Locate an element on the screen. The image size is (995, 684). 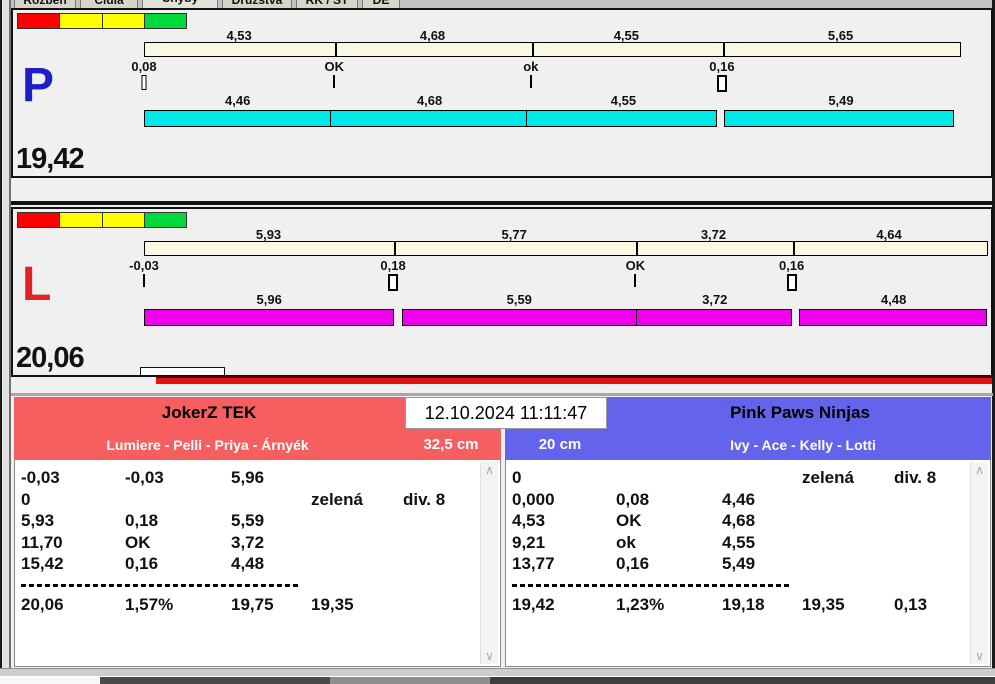
table-totals-row: 19,42 1,23% 19,18 19,35 0,13 is located at coordinates (739, 605).